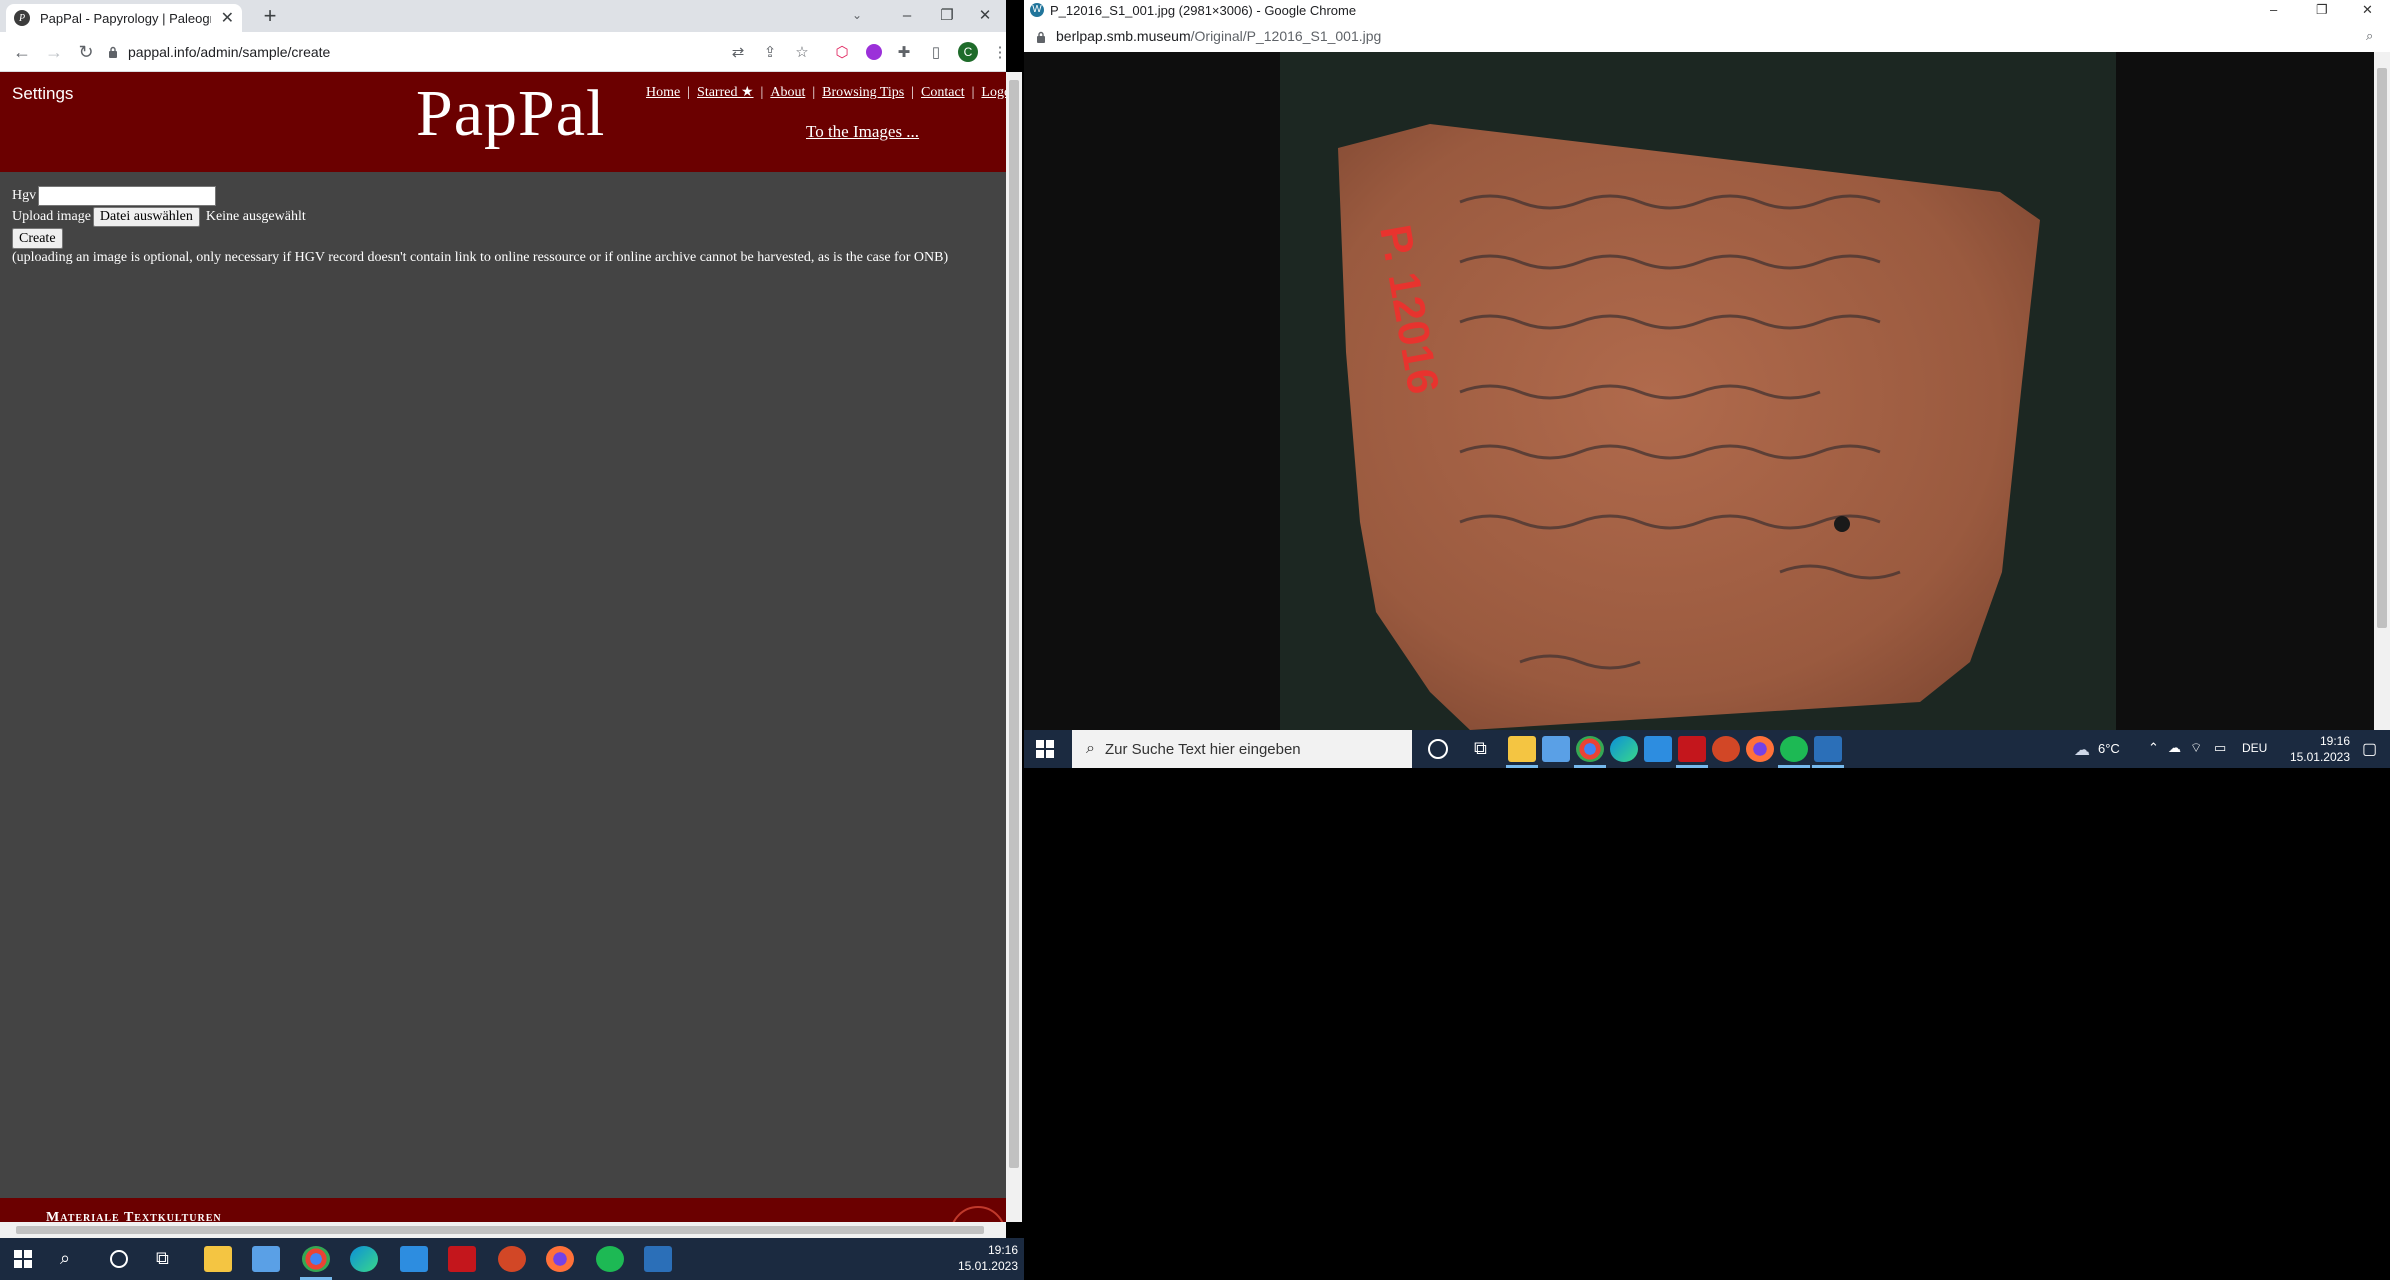  I want to click on profile-avatar: C, so click(968, 52).